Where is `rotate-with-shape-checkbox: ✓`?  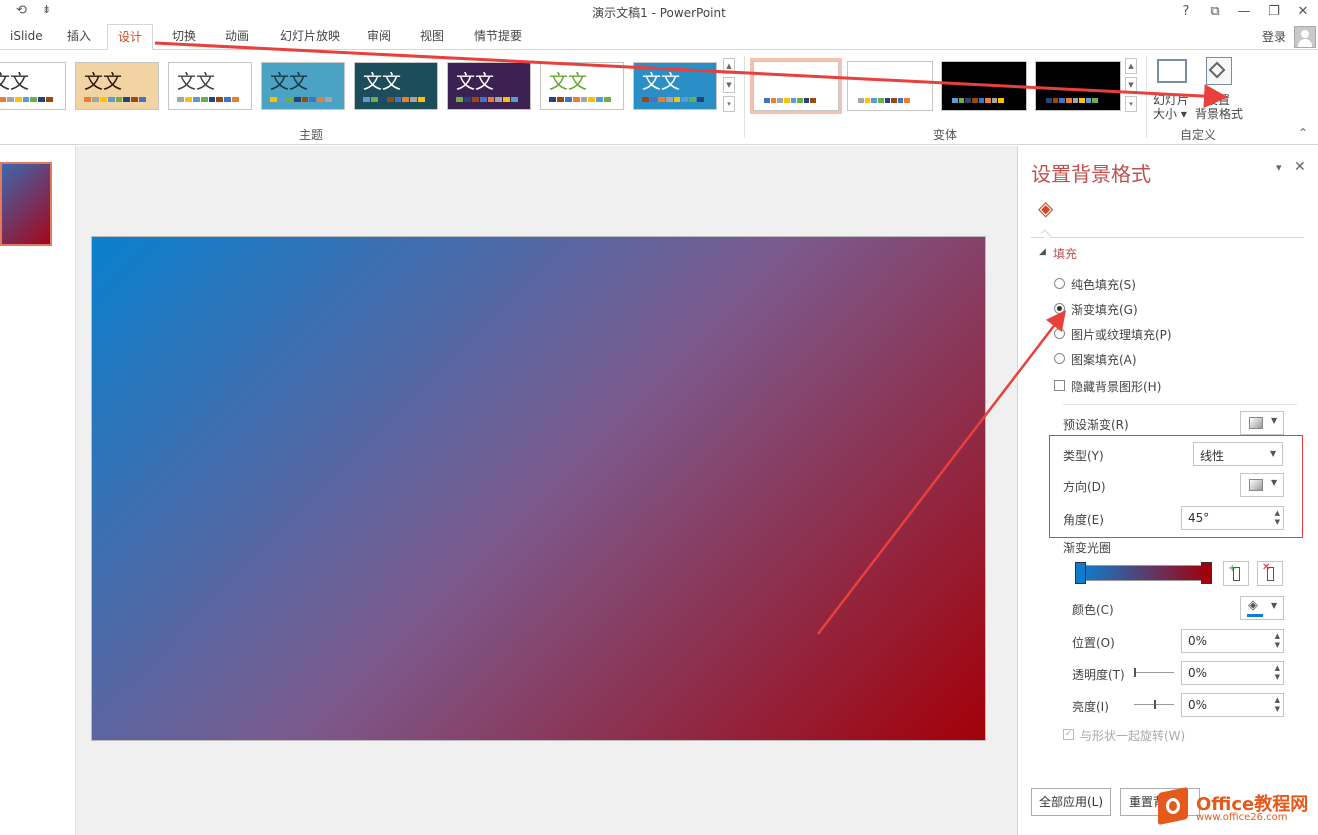 rotate-with-shape-checkbox: ✓ is located at coordinates (1068, 734).